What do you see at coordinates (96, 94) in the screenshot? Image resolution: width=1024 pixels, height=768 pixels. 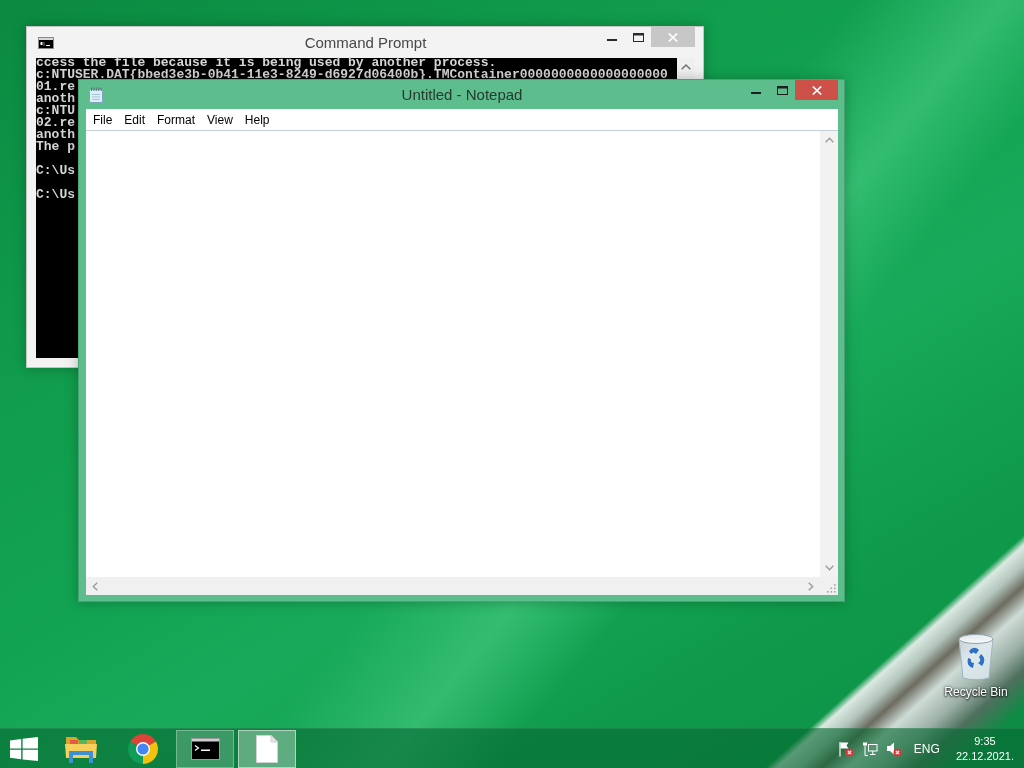 I see `notebook-icon` at bounding box center [96, 94].